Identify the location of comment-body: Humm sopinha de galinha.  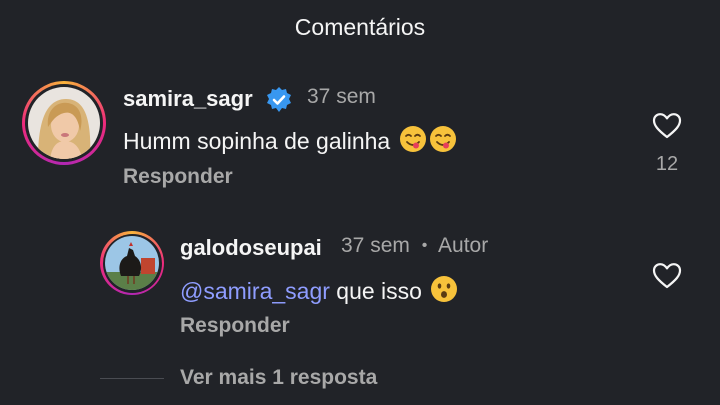
(257, 141).